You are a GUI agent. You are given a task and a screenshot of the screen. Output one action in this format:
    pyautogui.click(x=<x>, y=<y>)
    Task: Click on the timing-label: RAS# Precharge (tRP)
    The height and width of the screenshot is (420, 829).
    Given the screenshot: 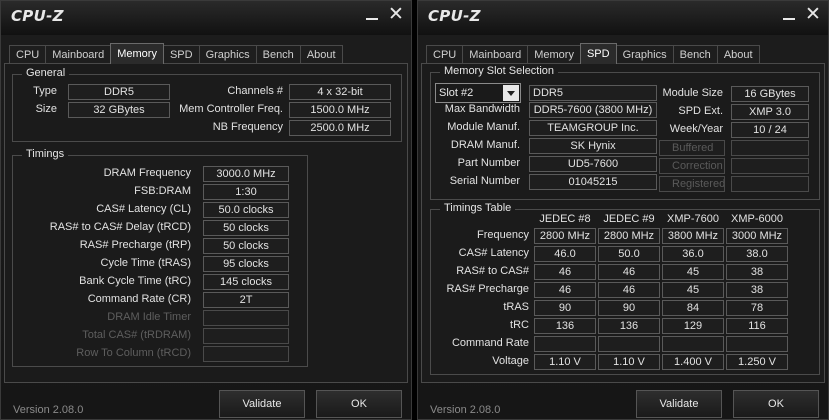 What is the action you would take?
    pyautogui.click(x=135, y=245)
    